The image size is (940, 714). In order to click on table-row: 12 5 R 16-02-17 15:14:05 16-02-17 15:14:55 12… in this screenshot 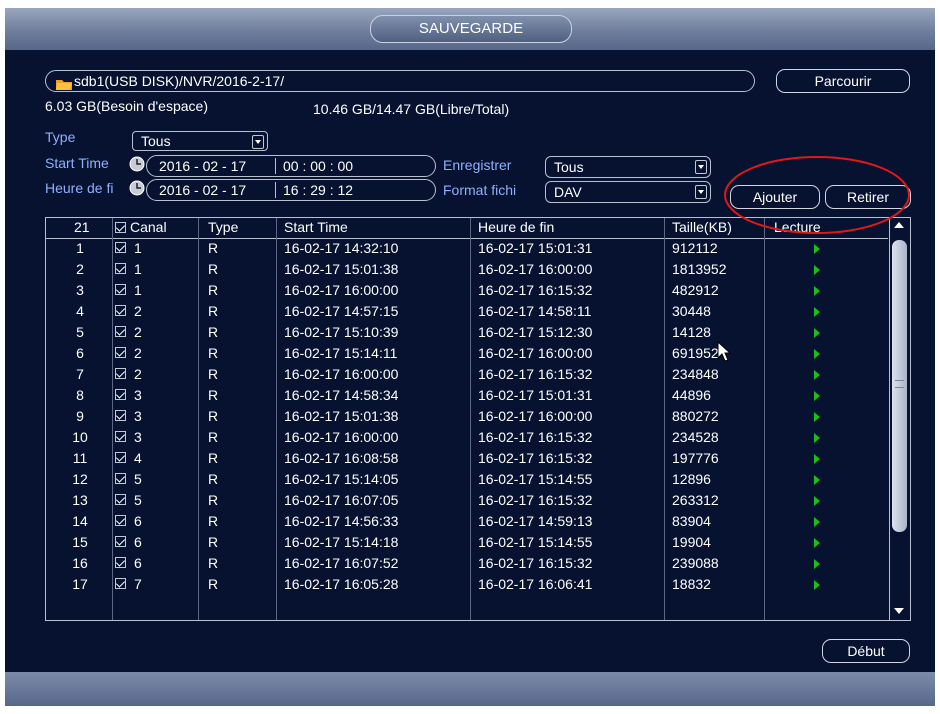, I will do `click(467, 479)`.